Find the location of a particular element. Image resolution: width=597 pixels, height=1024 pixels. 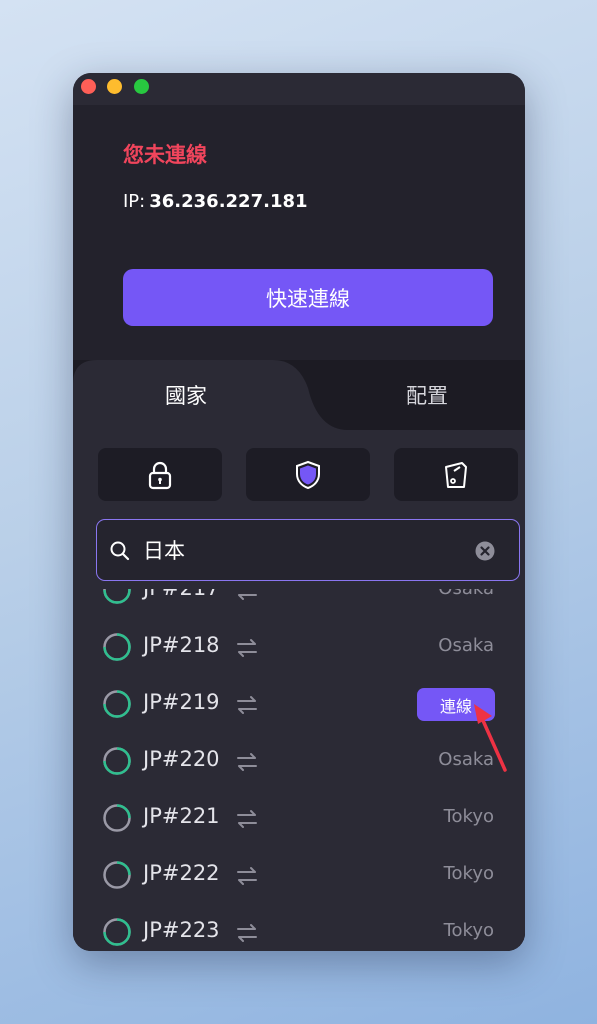

server-row: JP#222 Tokyo is located at coordinates (299, 875).